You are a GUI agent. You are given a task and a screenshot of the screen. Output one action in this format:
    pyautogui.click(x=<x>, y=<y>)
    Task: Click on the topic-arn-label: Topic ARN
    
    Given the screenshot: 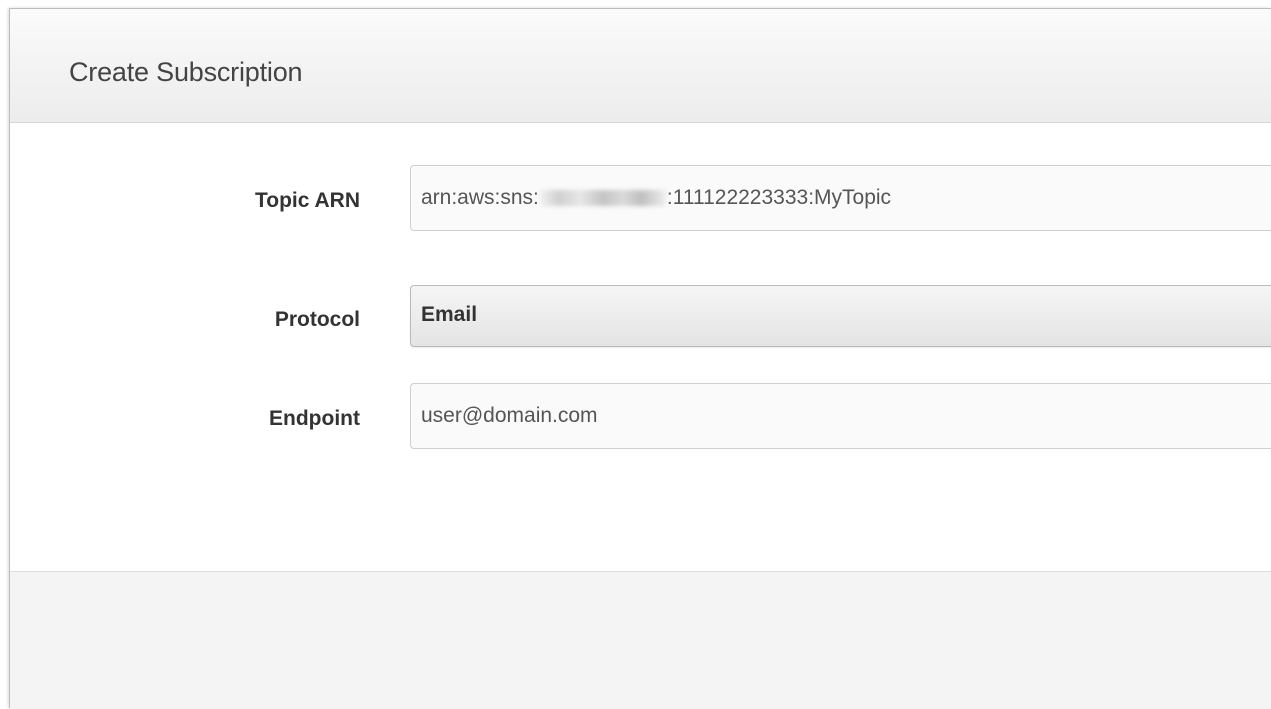 What is the action you would take?
    pyautogui.click(x=307, y=200)
    